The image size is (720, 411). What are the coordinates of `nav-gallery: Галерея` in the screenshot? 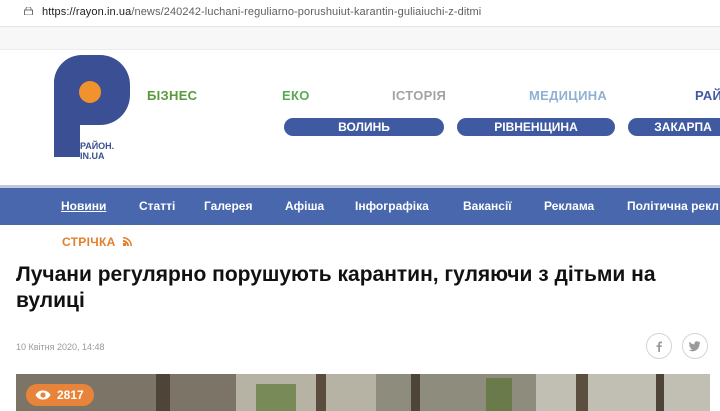 It's located at (228, 206).